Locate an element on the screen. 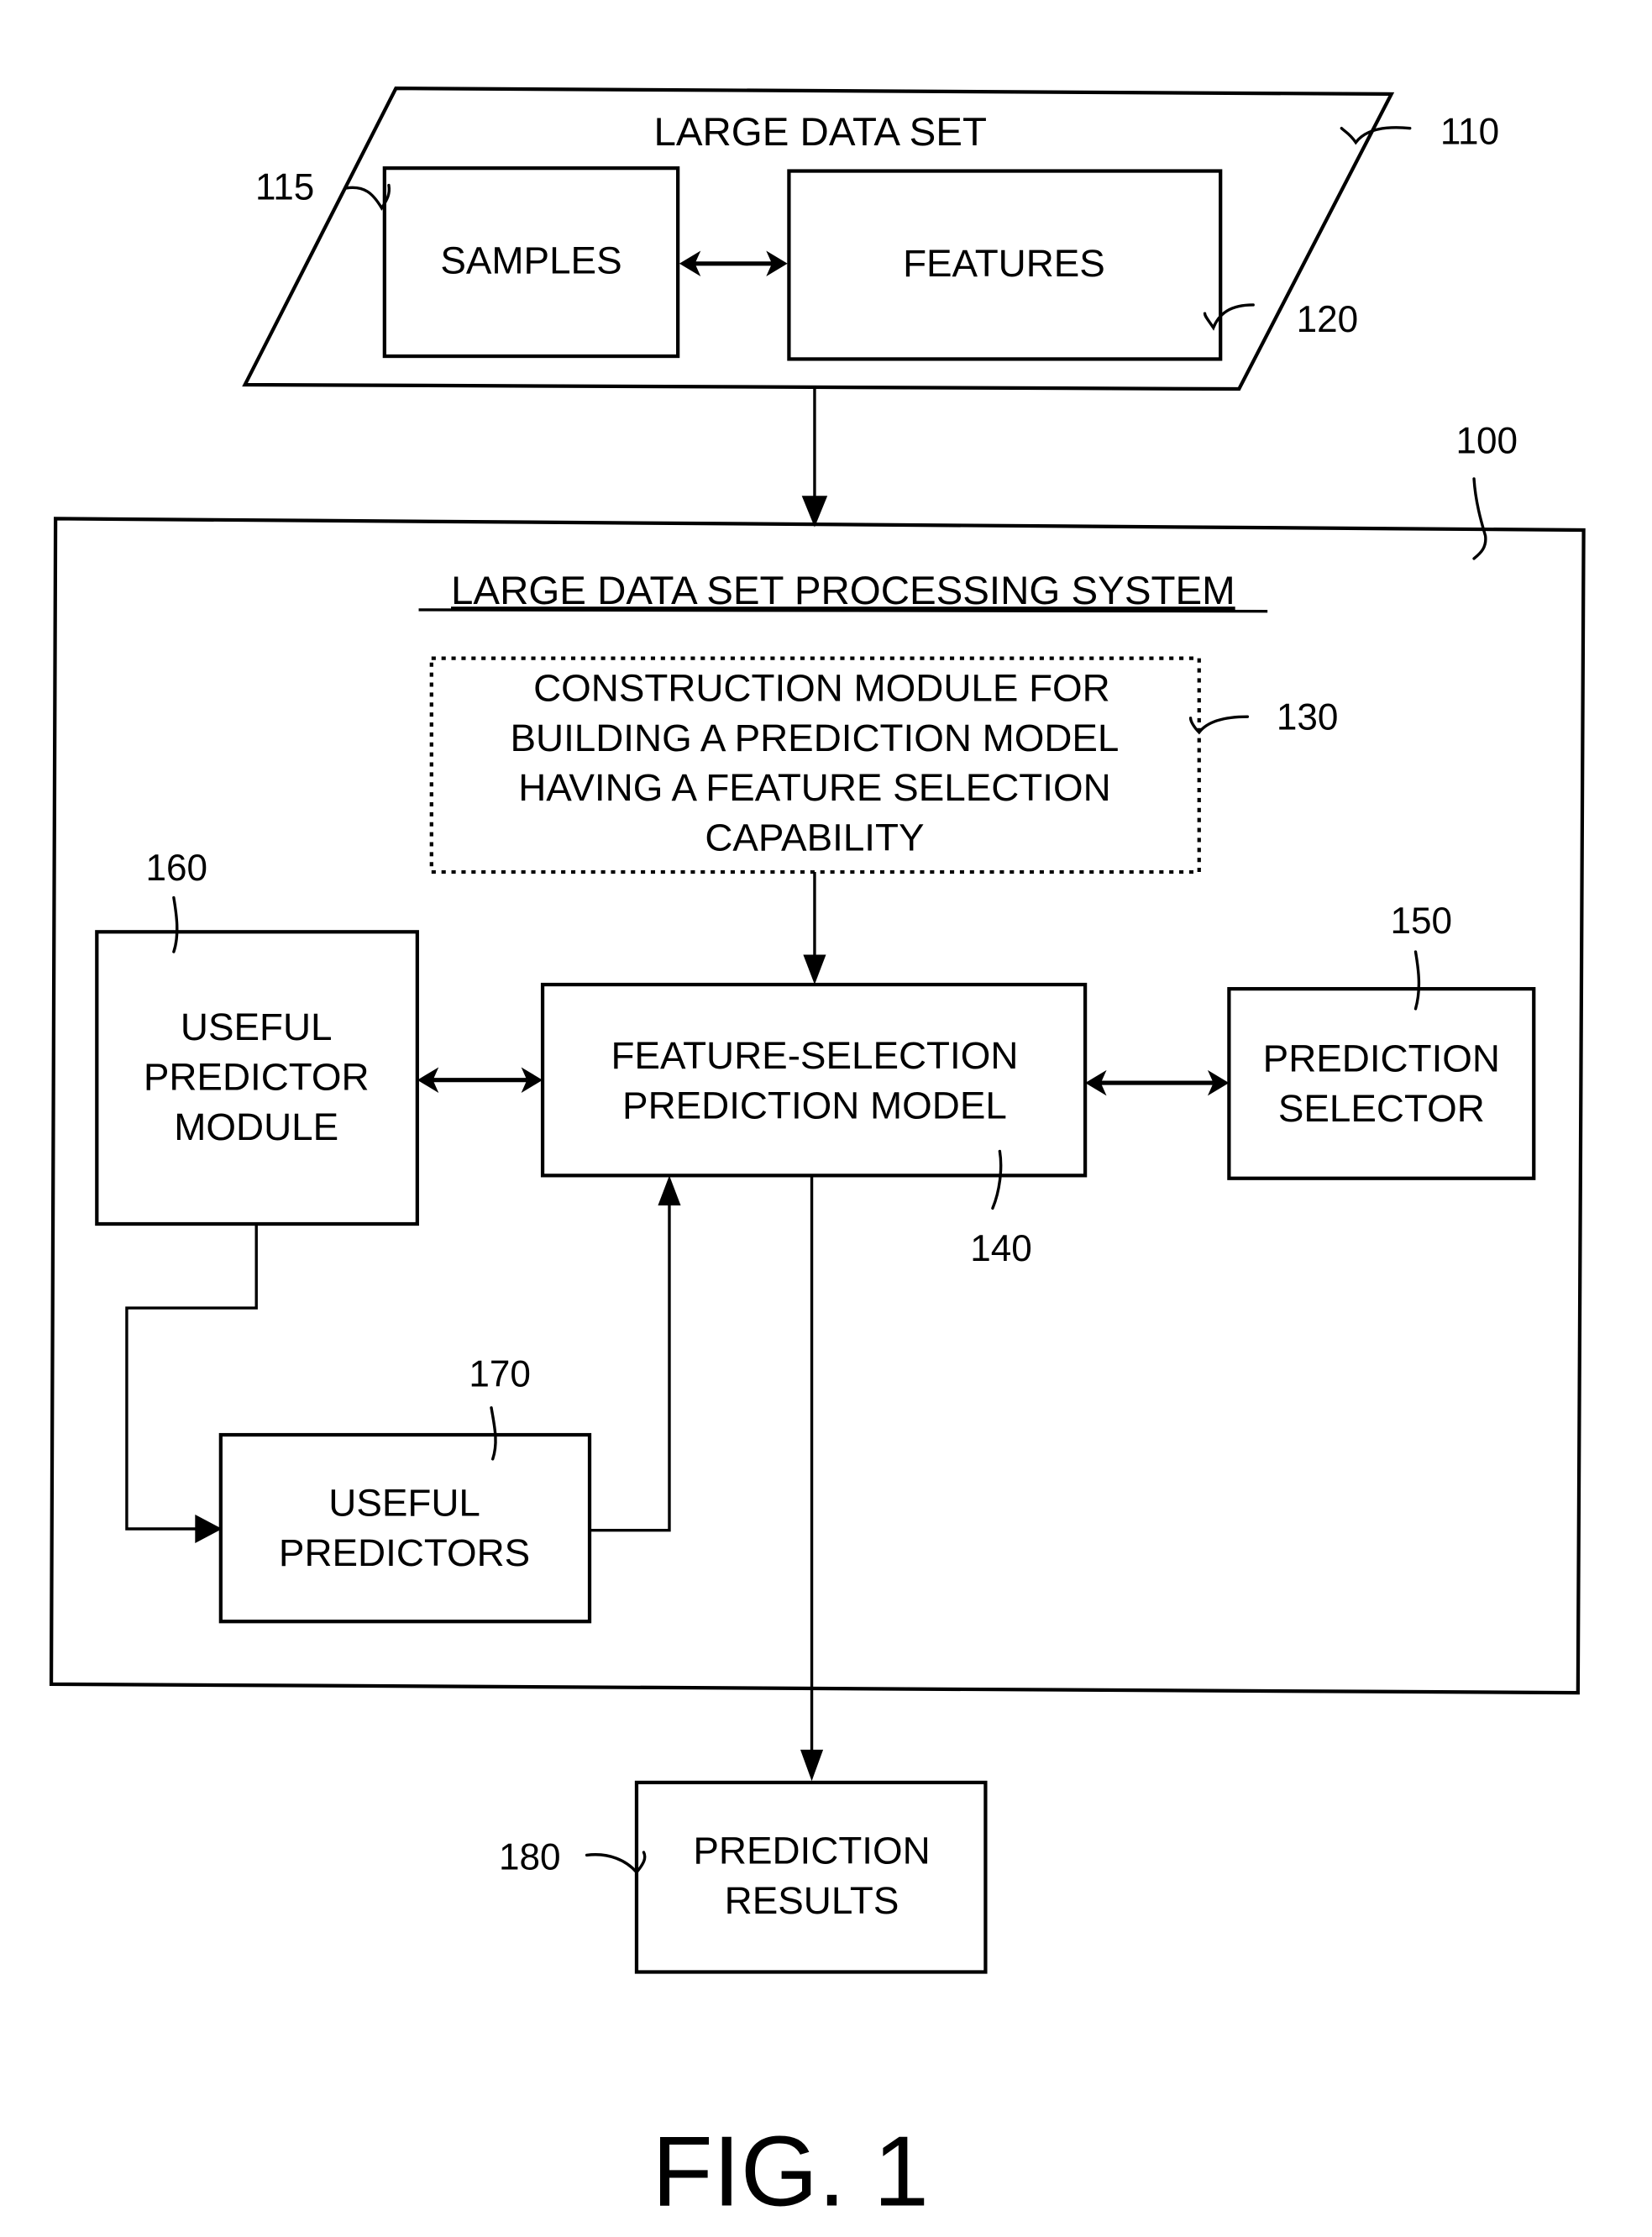 Image resolution: width=1652 pixels, height=2237 pixels. prediction-selector-ref: 150 is located at coordinates (1422, 921).